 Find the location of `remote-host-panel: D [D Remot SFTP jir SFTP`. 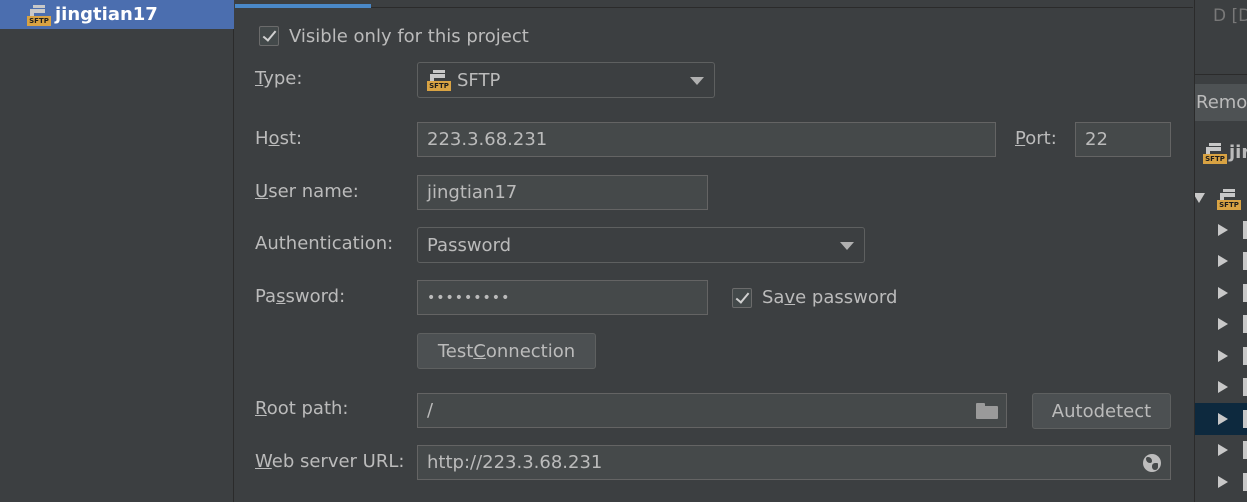

remote-host-panel: D [D Remot SFTP jir SFTP is located at coordinates (1220, 251).